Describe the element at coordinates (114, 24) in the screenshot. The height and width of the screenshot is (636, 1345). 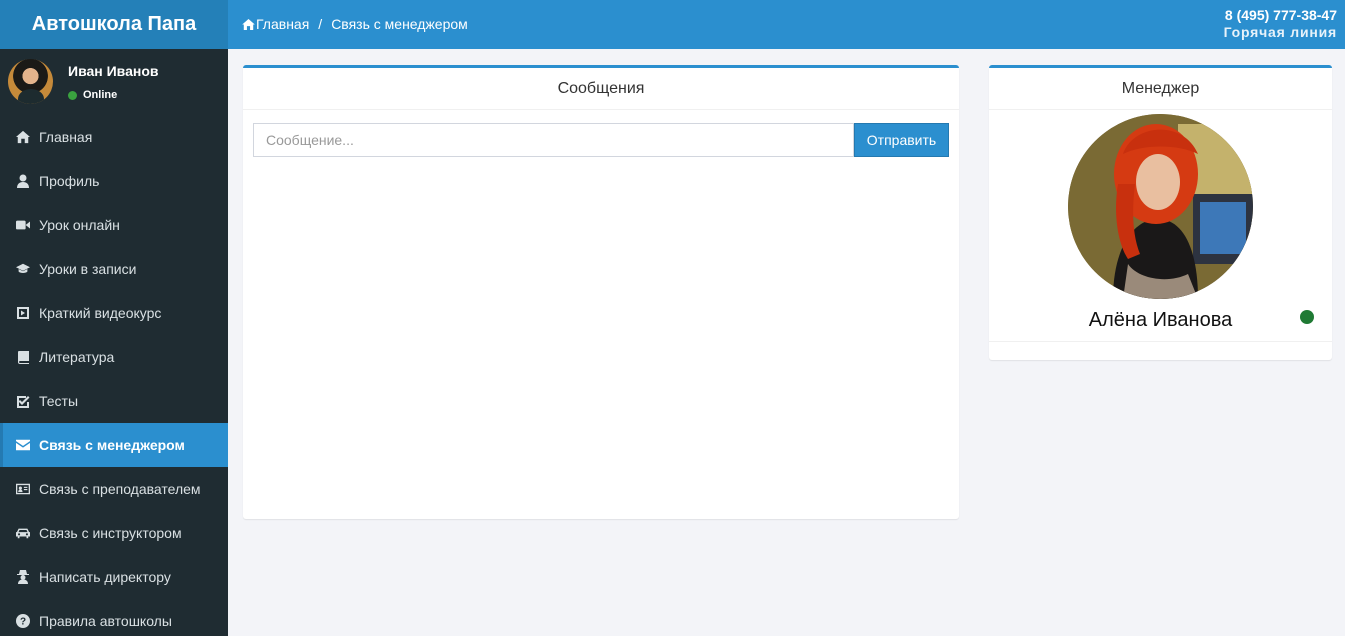
I see `brand-logo: Автошкола Папа` at that location.